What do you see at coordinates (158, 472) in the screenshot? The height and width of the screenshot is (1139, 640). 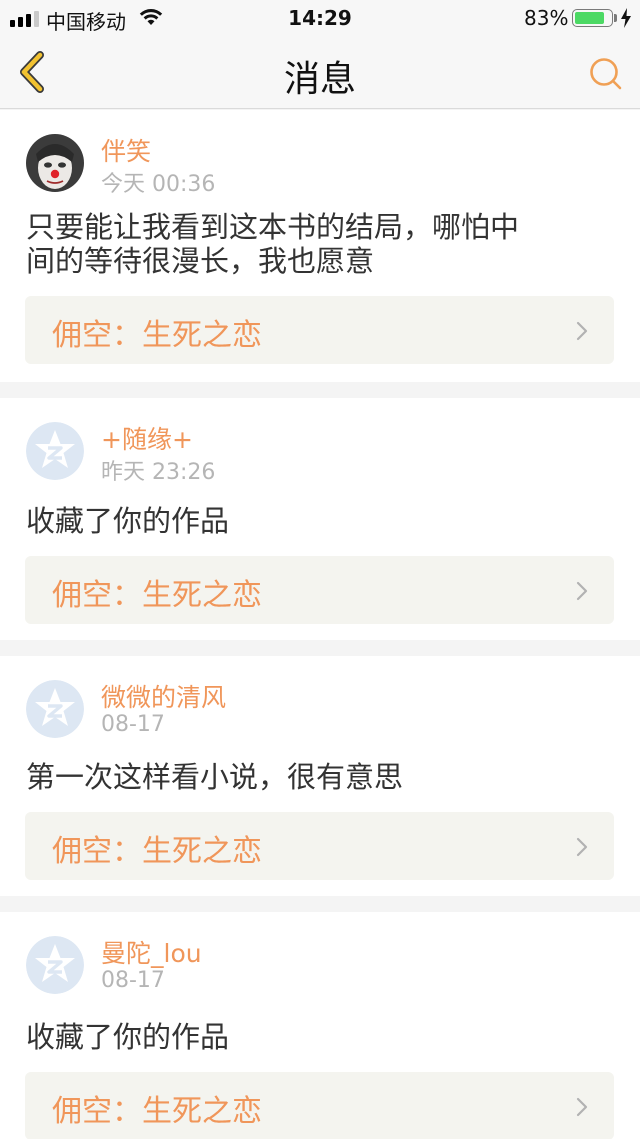 I see `timestamp: 昨天 23:26` at bounding box center [158, 472].